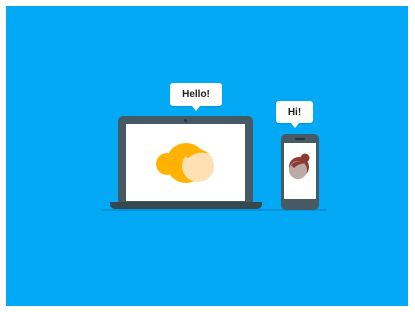 This screenshot has width=415, height=312. I want to click on laptop-icon, so click(185, 159).